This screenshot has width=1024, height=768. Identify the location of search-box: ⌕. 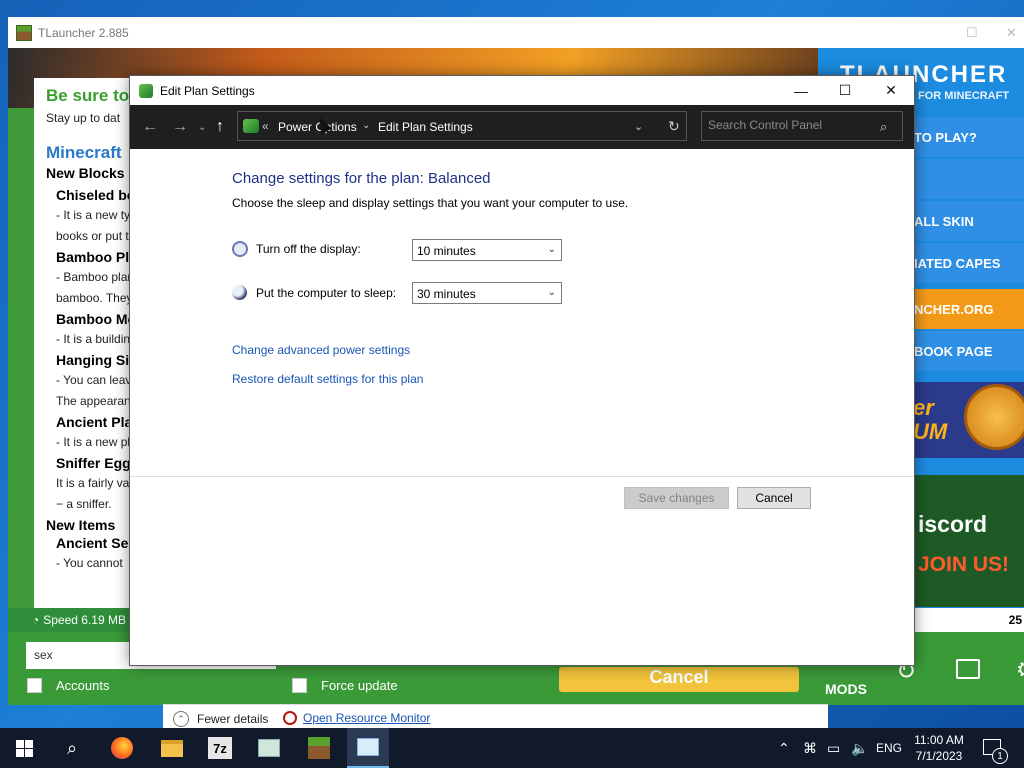
(802, 126).